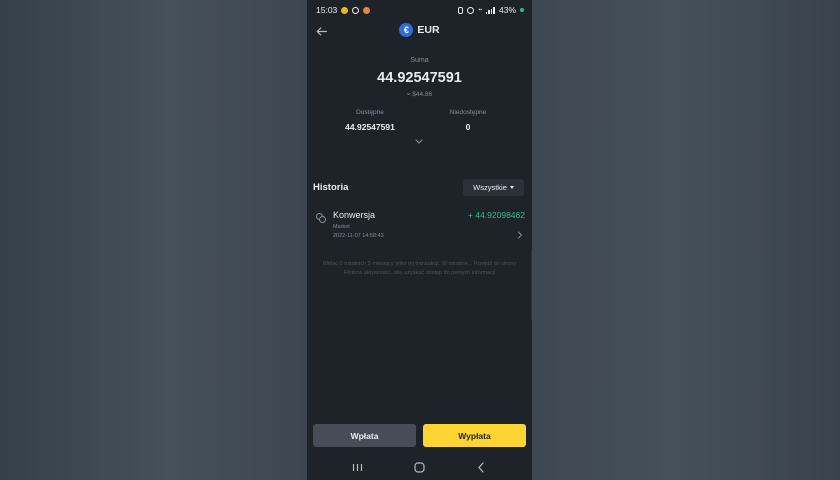  Describe the element at coordinates (370, 120) in the screenshot. I see `available-column: Dostępne 44.92547591` at that location.